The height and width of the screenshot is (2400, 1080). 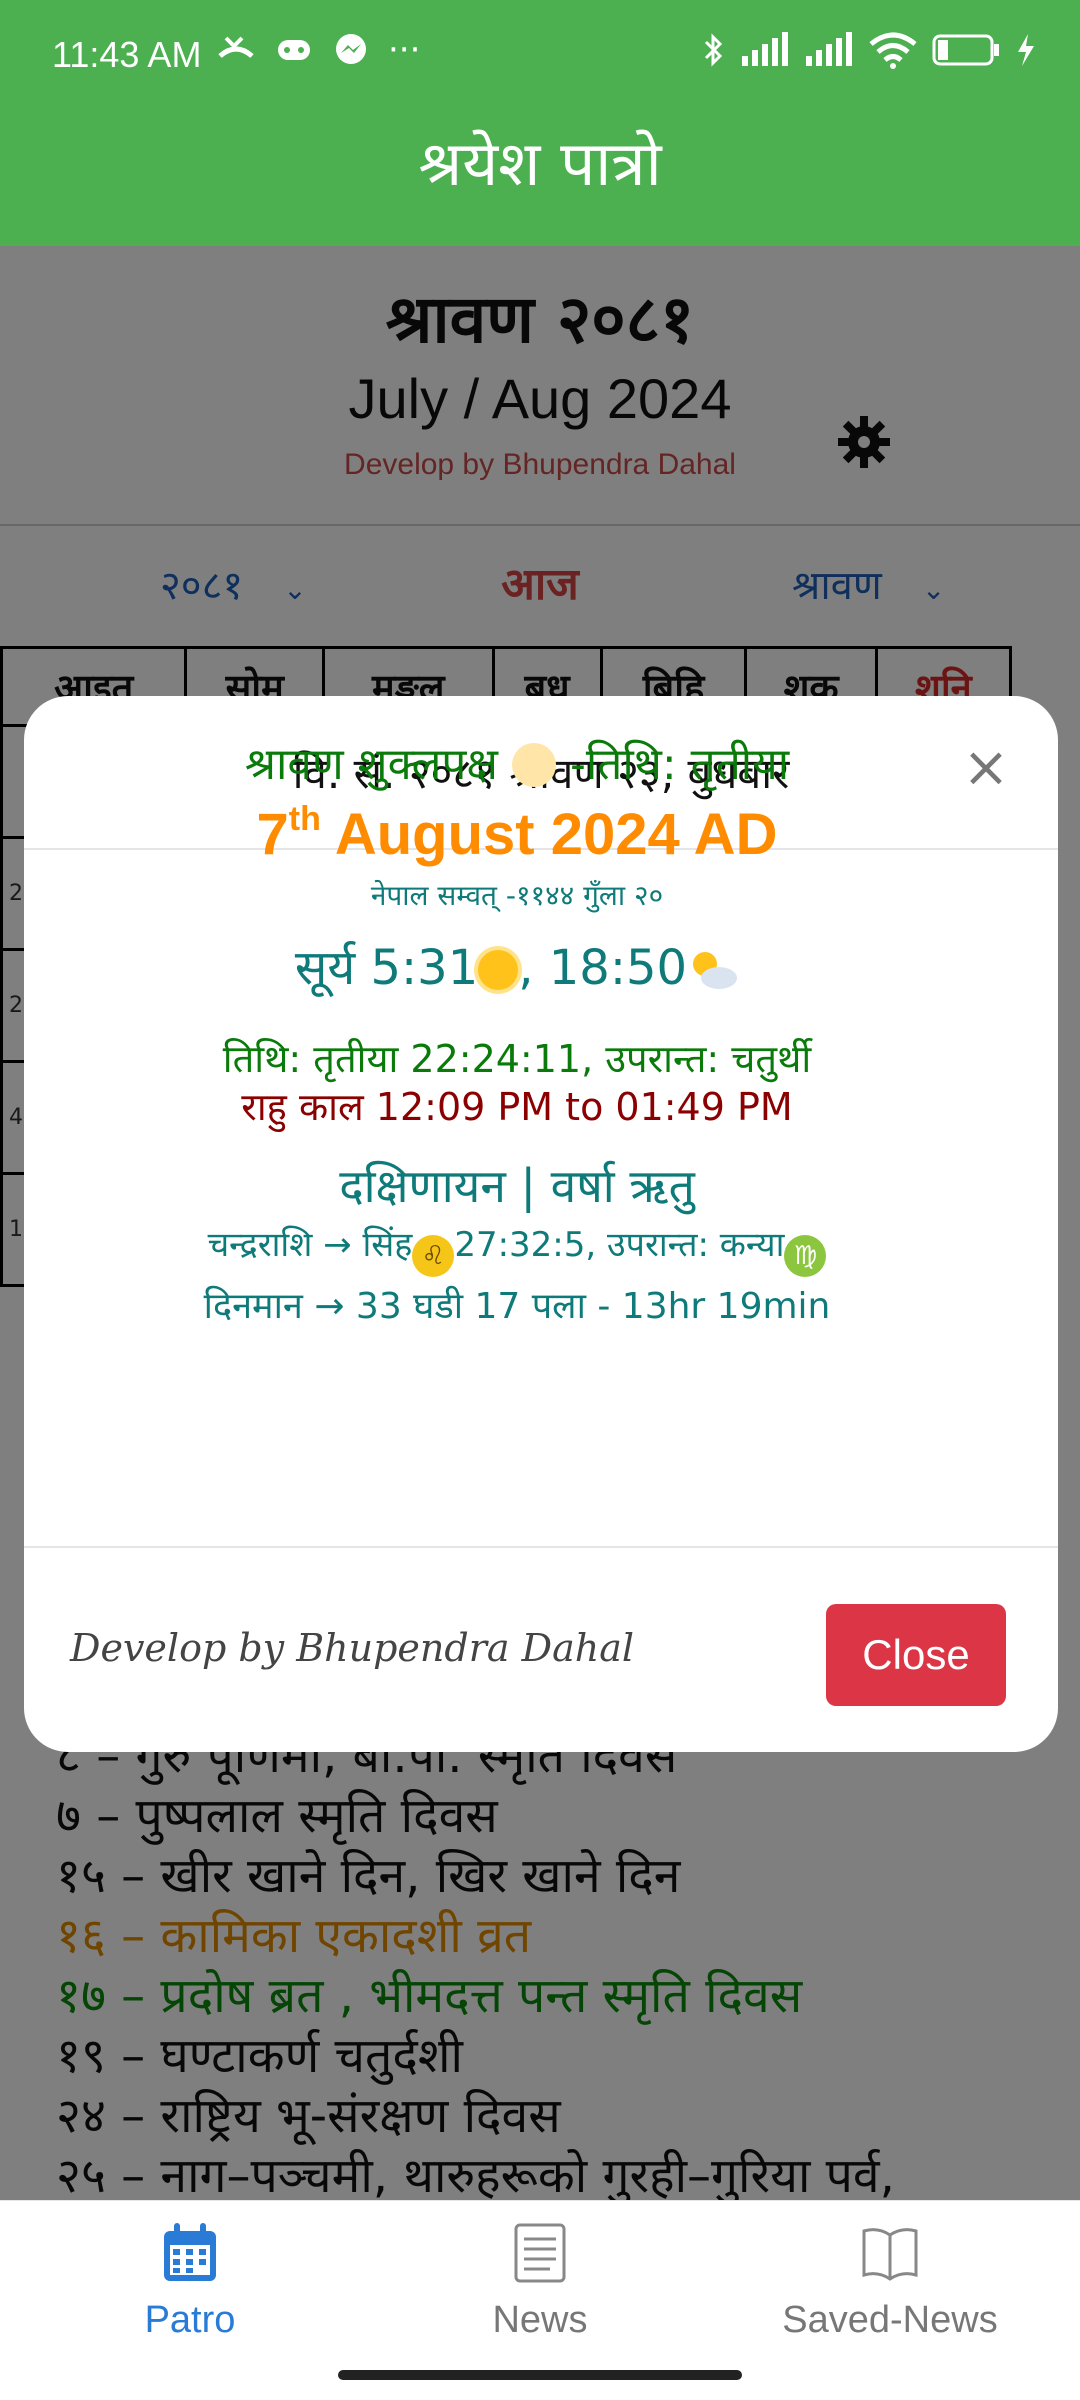 What do you see at coordinates (310, 1245) in the screenshot?
I see `rashi-prefix: चन्द्रराशि → सिंह` at bounding box center [310, 1245].